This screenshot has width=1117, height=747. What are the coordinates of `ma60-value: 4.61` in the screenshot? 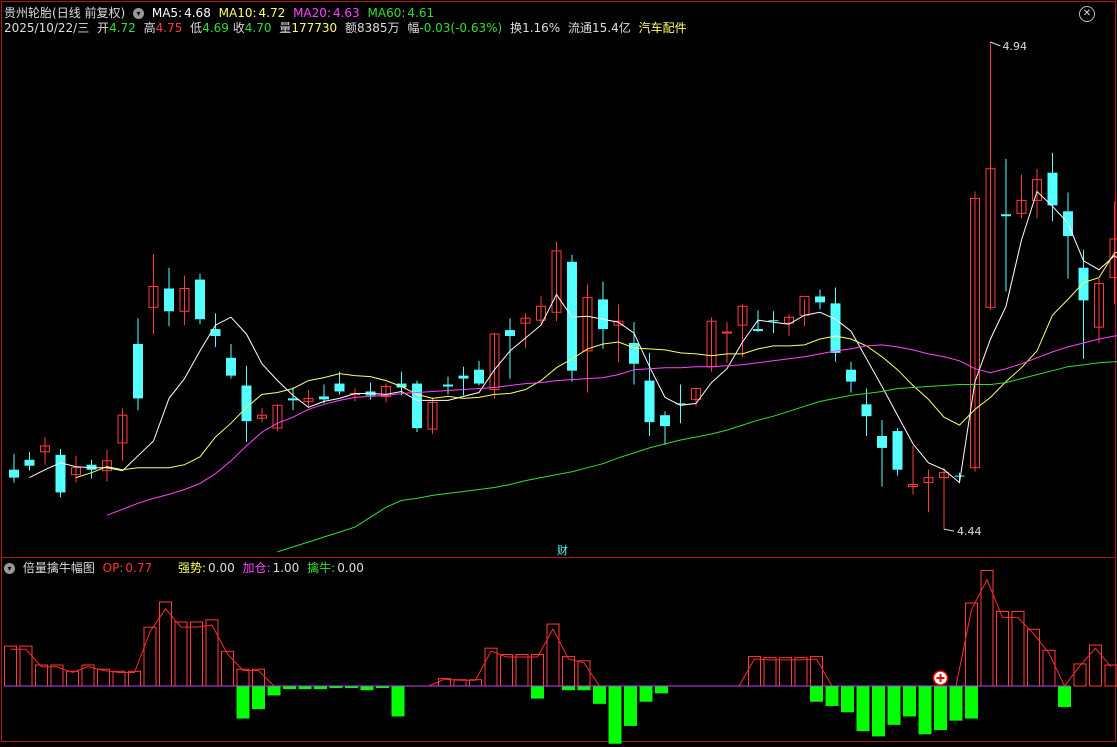 It's located at (420, 13).